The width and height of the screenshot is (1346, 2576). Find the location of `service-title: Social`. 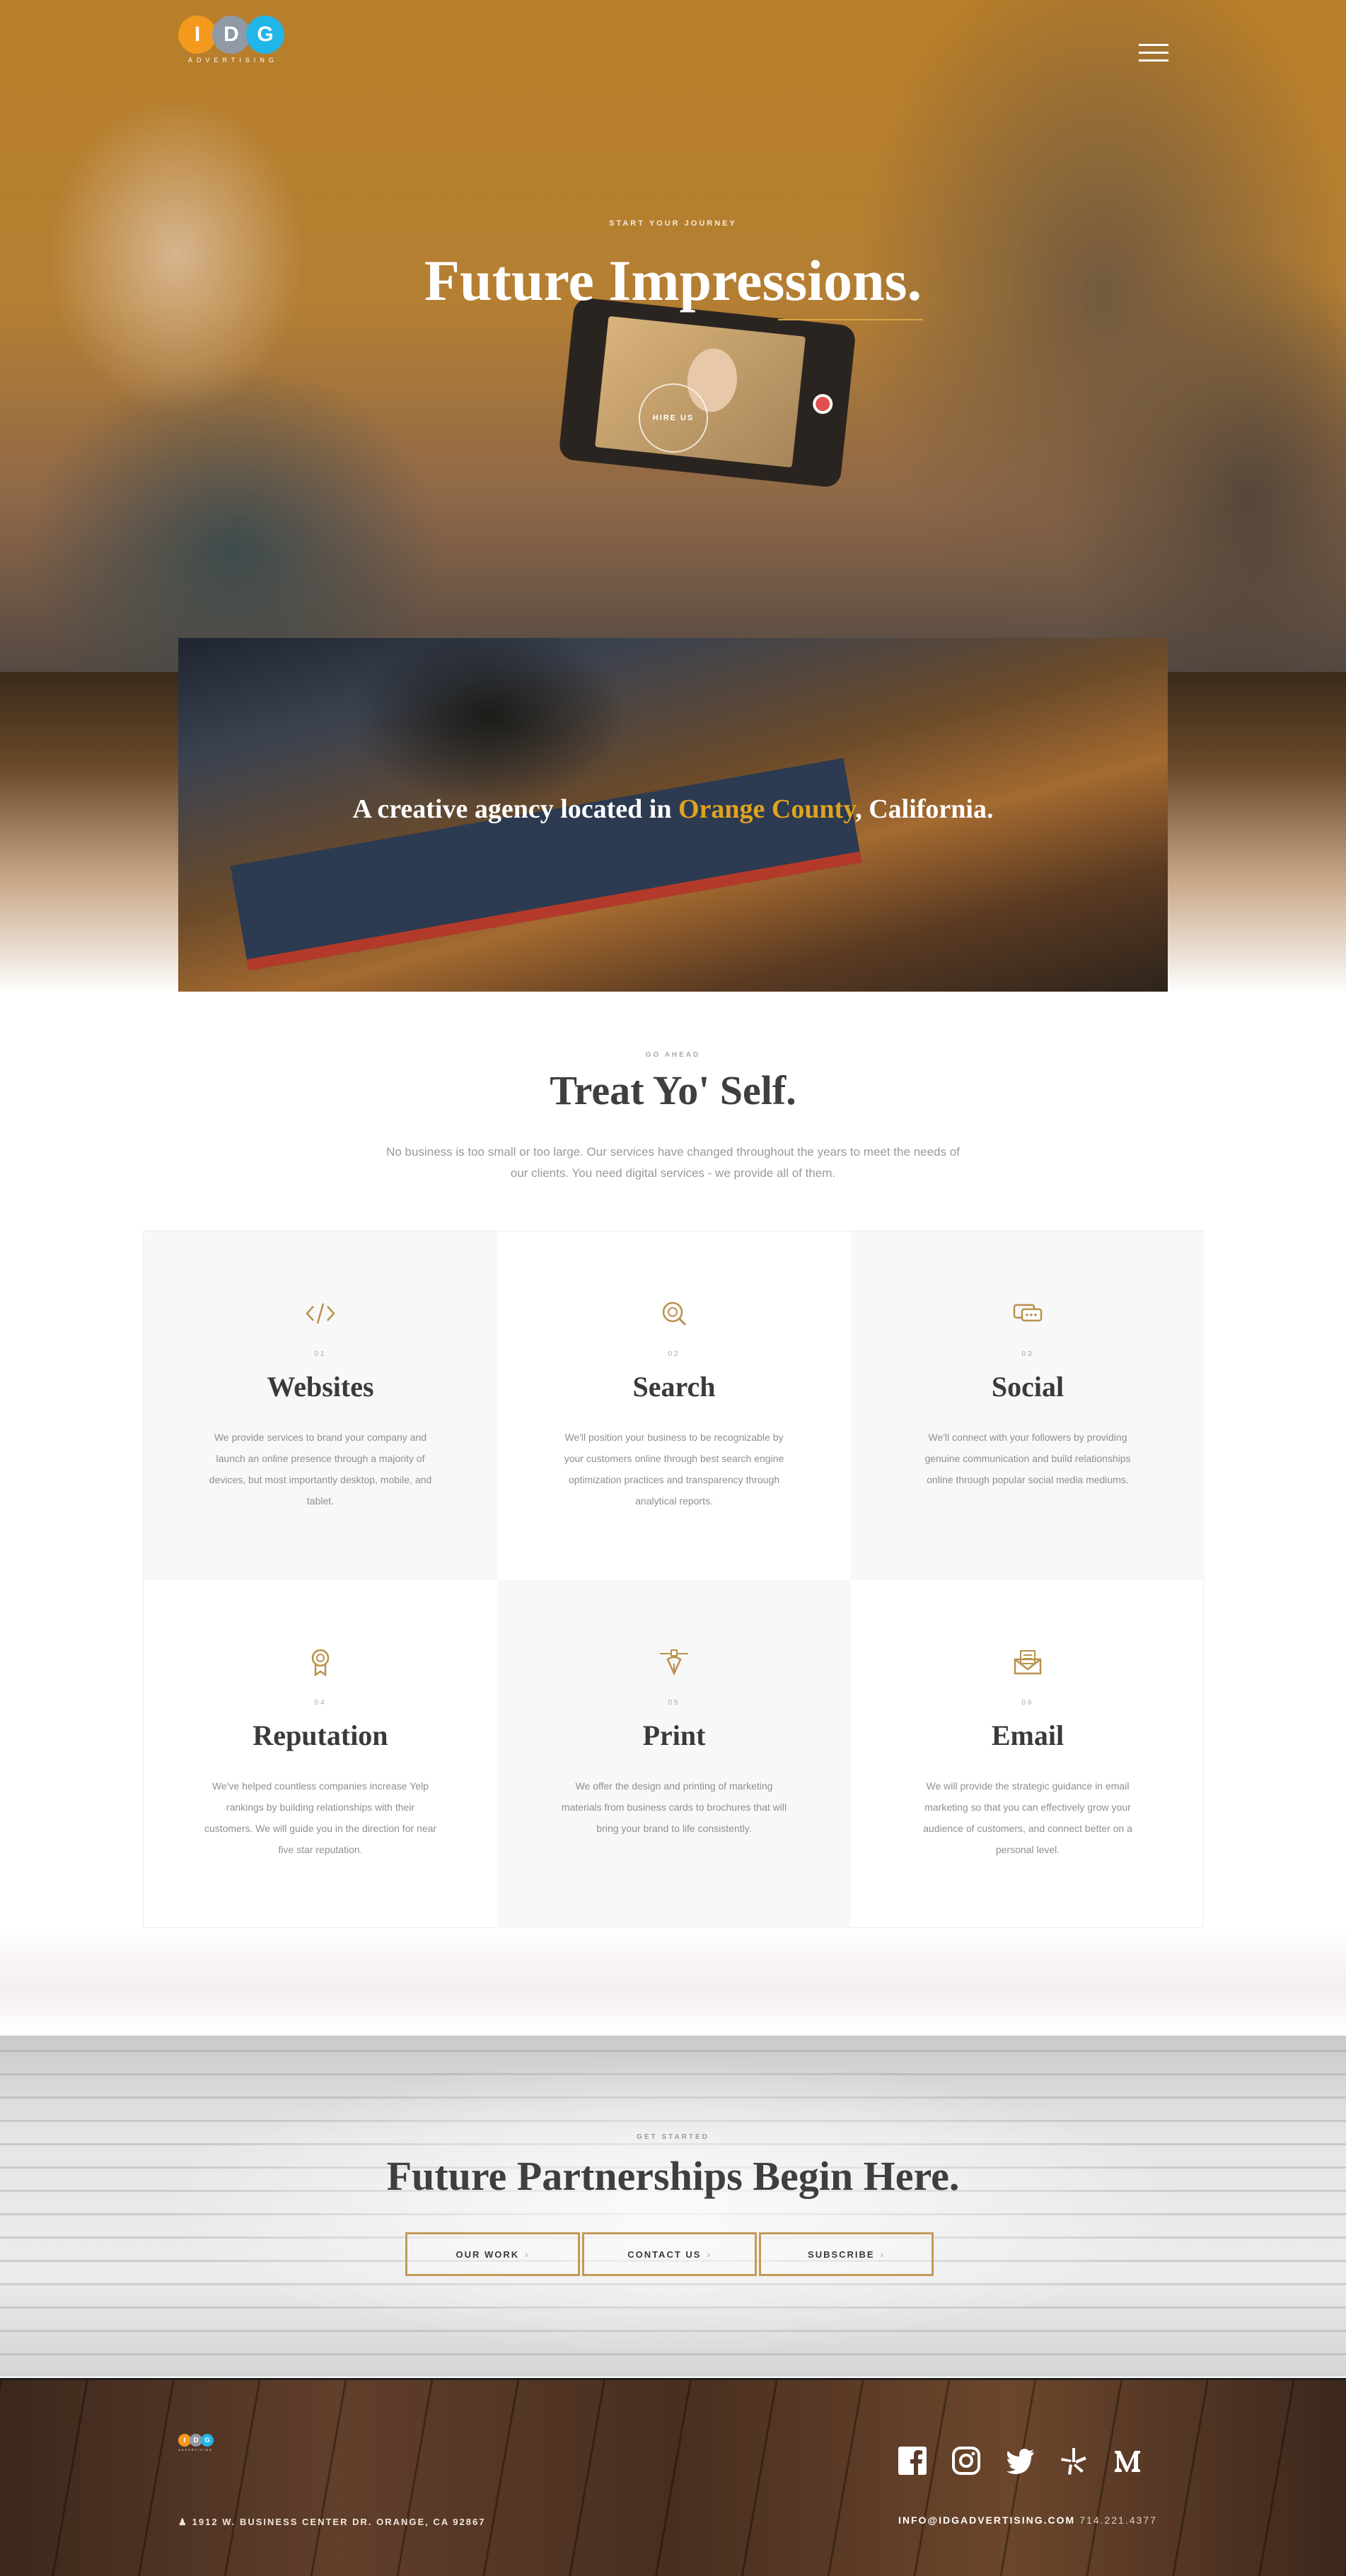

service-title: Social is located at coordinates (1027, 1387).